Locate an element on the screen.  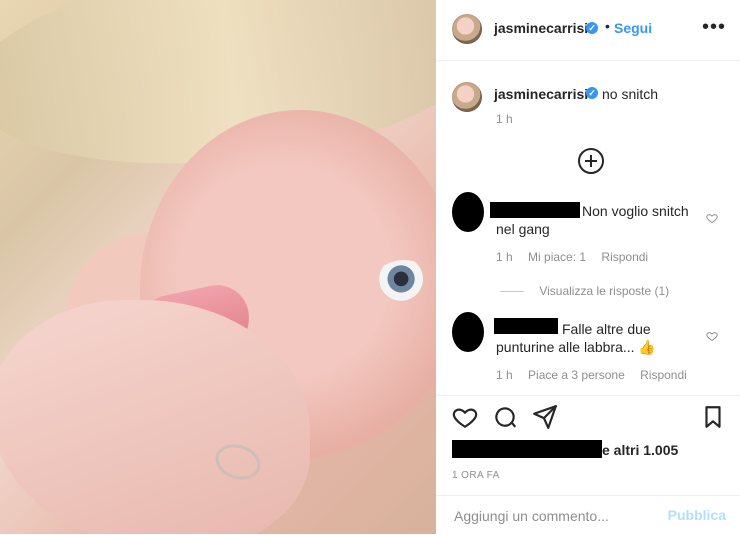
caption-text: no snitch is located at coordinates (630, 94).